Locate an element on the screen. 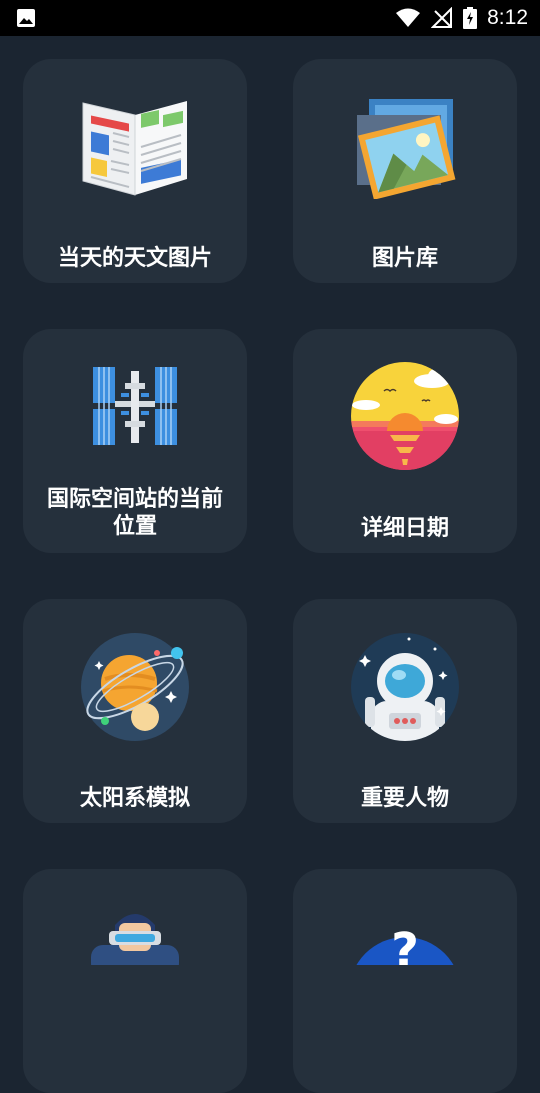  astronaut-icon is located at coordinates (405, 687).